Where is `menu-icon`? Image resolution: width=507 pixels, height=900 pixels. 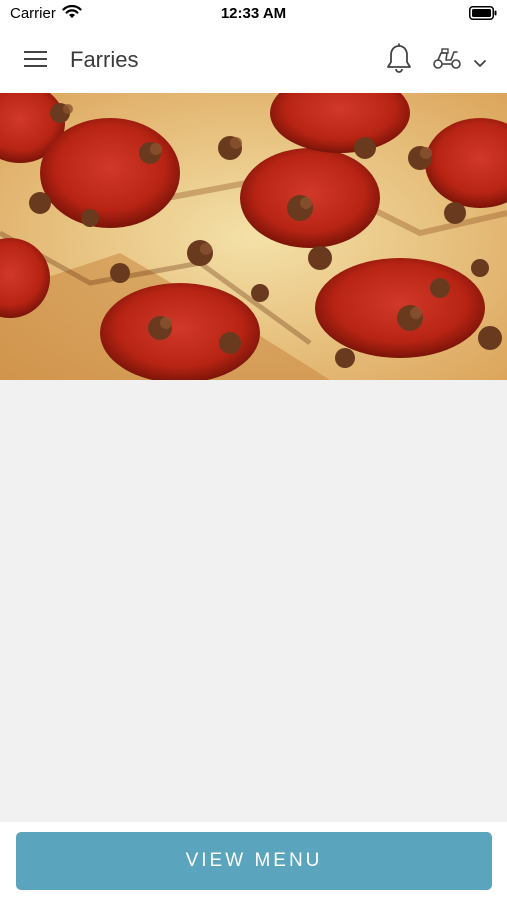 menu-icon is located at coordinates (35, 61).